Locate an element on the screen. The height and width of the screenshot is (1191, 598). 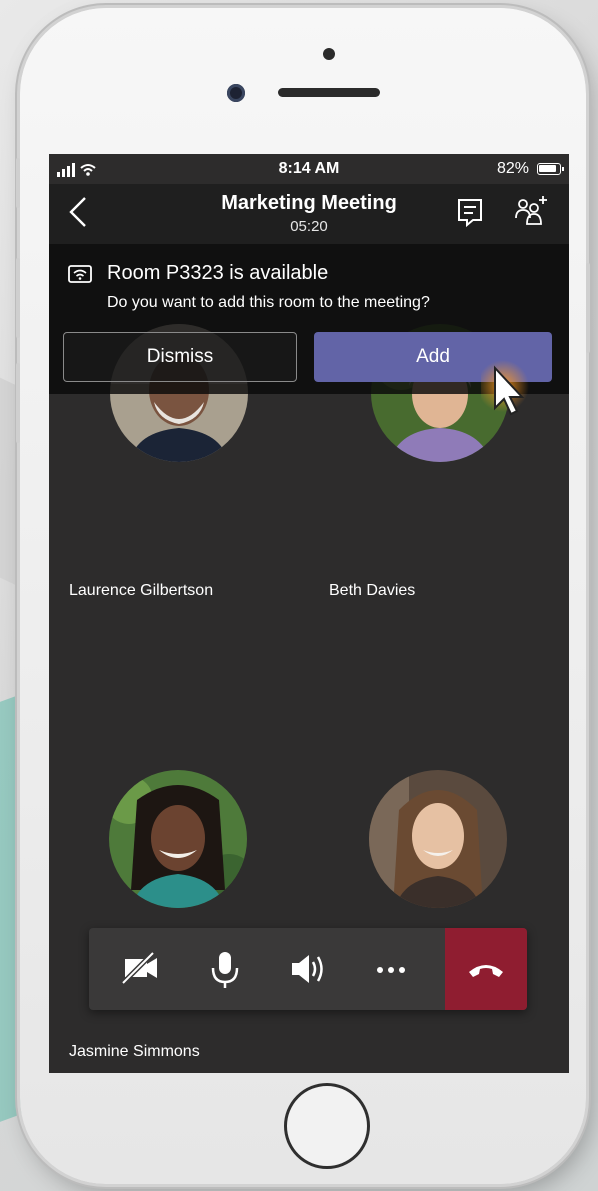
volume-up-button is located at coordinates (18, 298).